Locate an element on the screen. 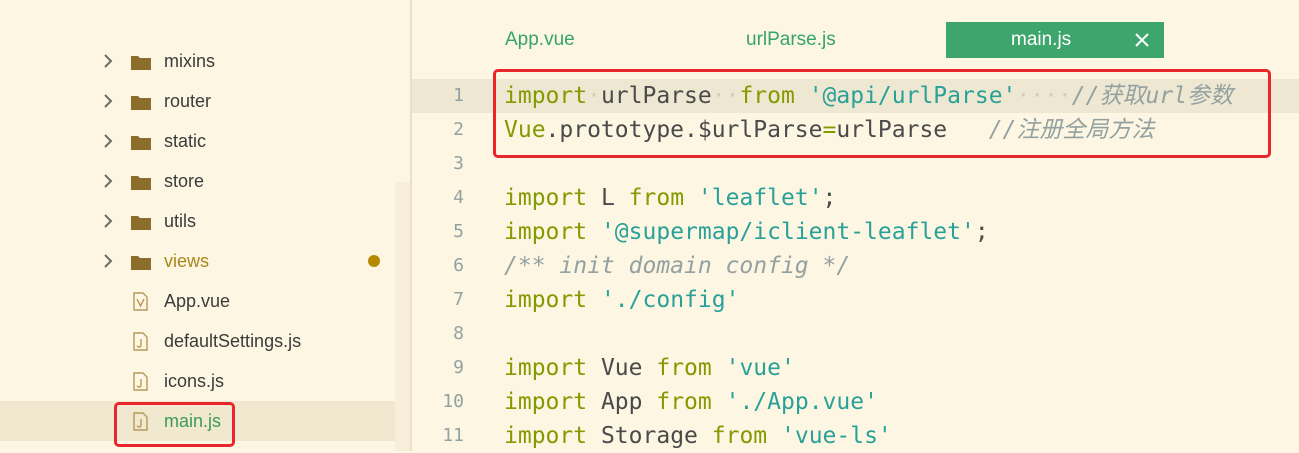  code-line: 10 import App from './App.vue' is located at coordinates (855, 402).